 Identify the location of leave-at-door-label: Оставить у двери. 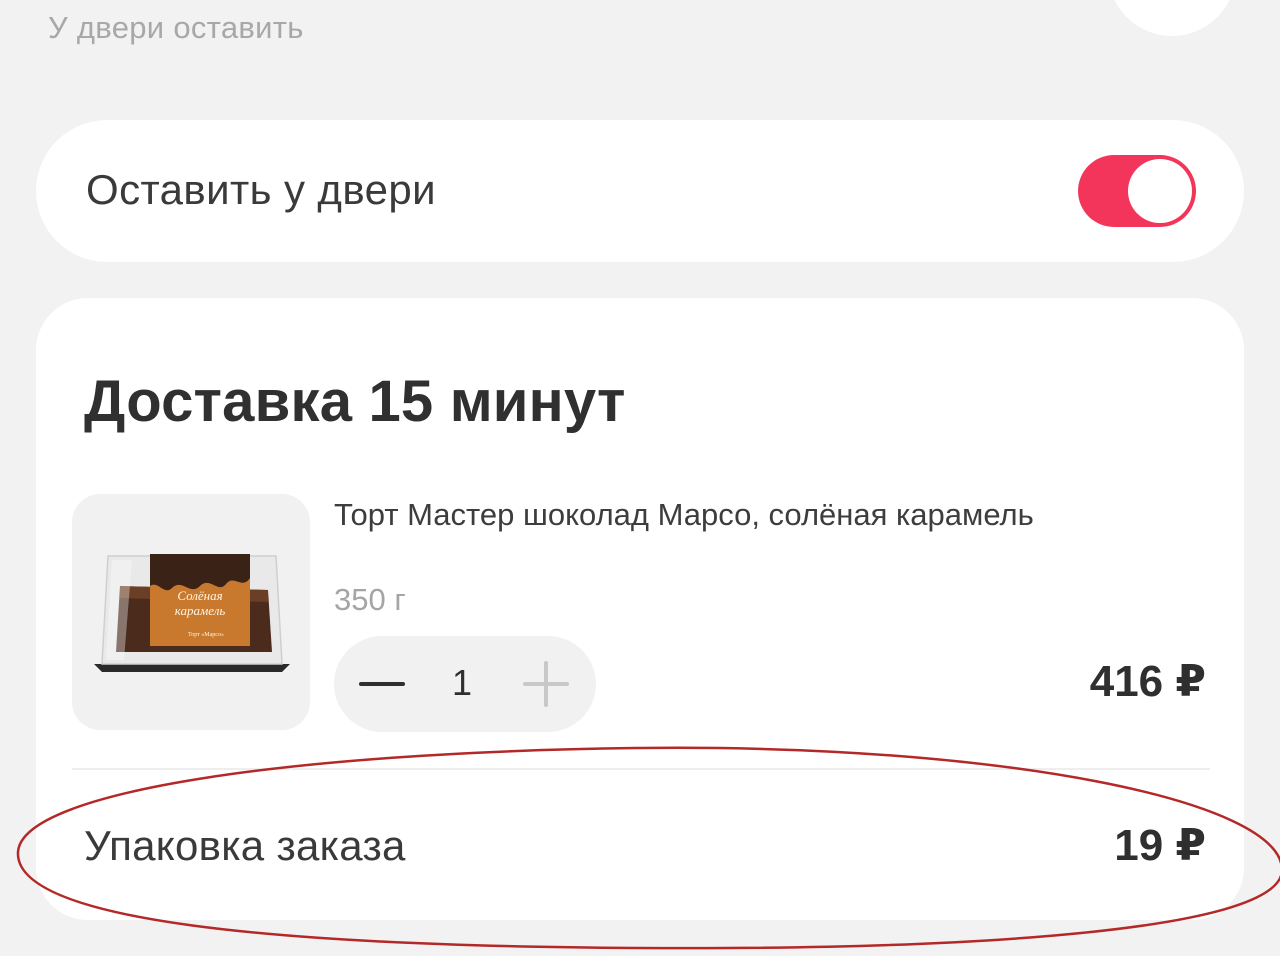
(261, 189).